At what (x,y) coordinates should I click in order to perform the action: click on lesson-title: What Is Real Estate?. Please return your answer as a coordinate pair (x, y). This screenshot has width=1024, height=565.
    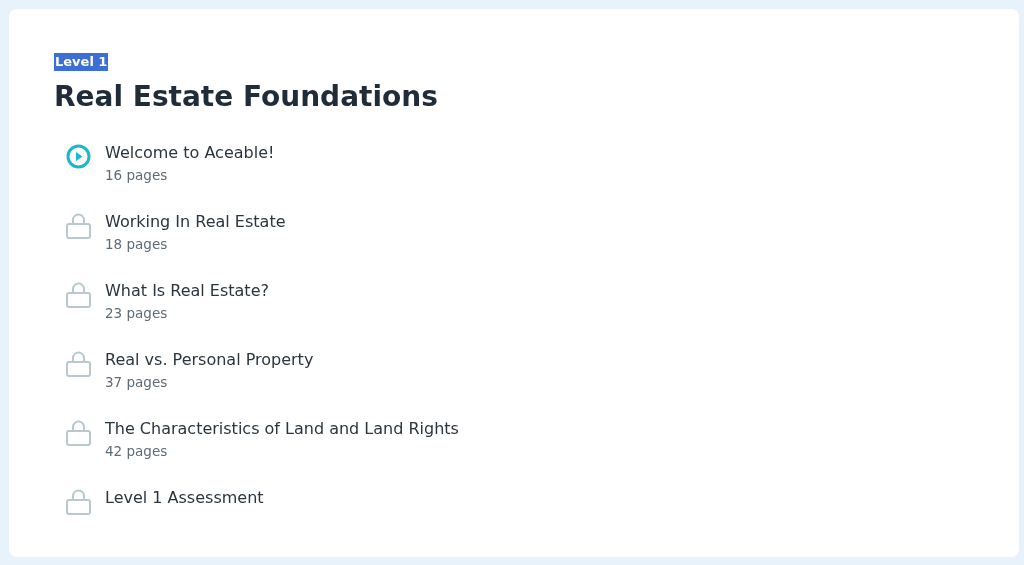
    Looking at the image, I should click on (187, 291).